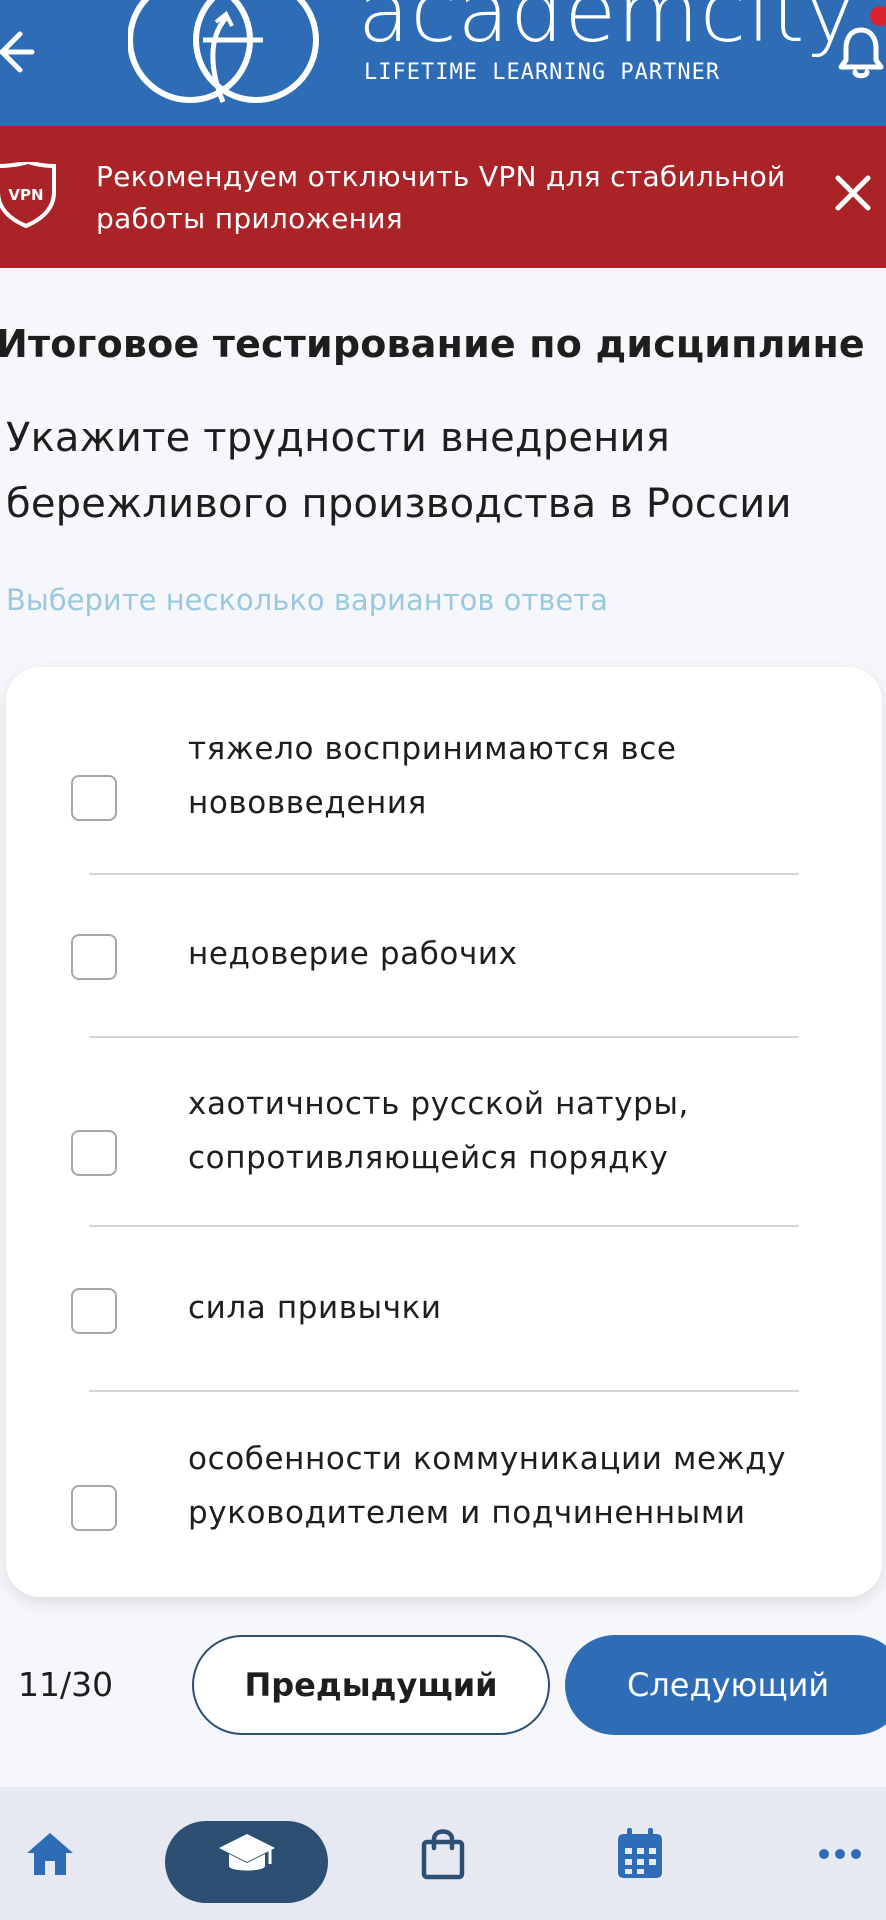 Image resolution: width=886 pixels, height=1920 pixels. I want to click on question-counter: 11/30, so click(66, 1684).